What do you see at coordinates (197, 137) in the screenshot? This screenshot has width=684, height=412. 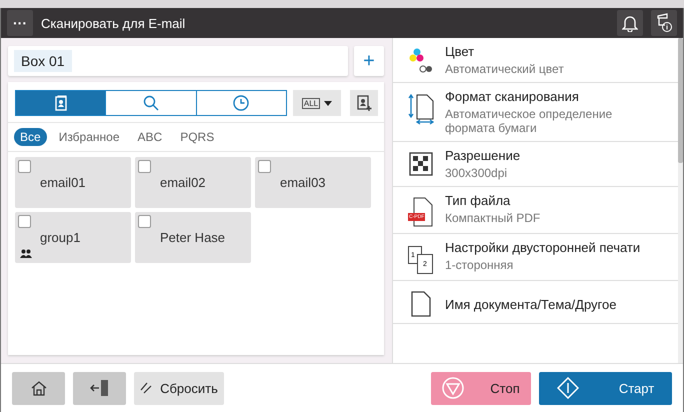 I see `index-tab: PQRS` at bounding box center [197, 137].